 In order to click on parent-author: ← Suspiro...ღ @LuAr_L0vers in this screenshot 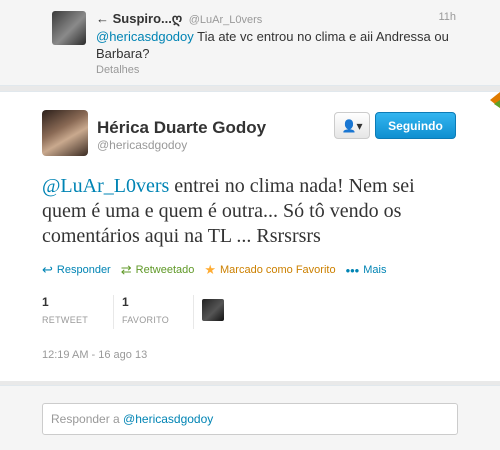, I will do `click(179, 19)`.